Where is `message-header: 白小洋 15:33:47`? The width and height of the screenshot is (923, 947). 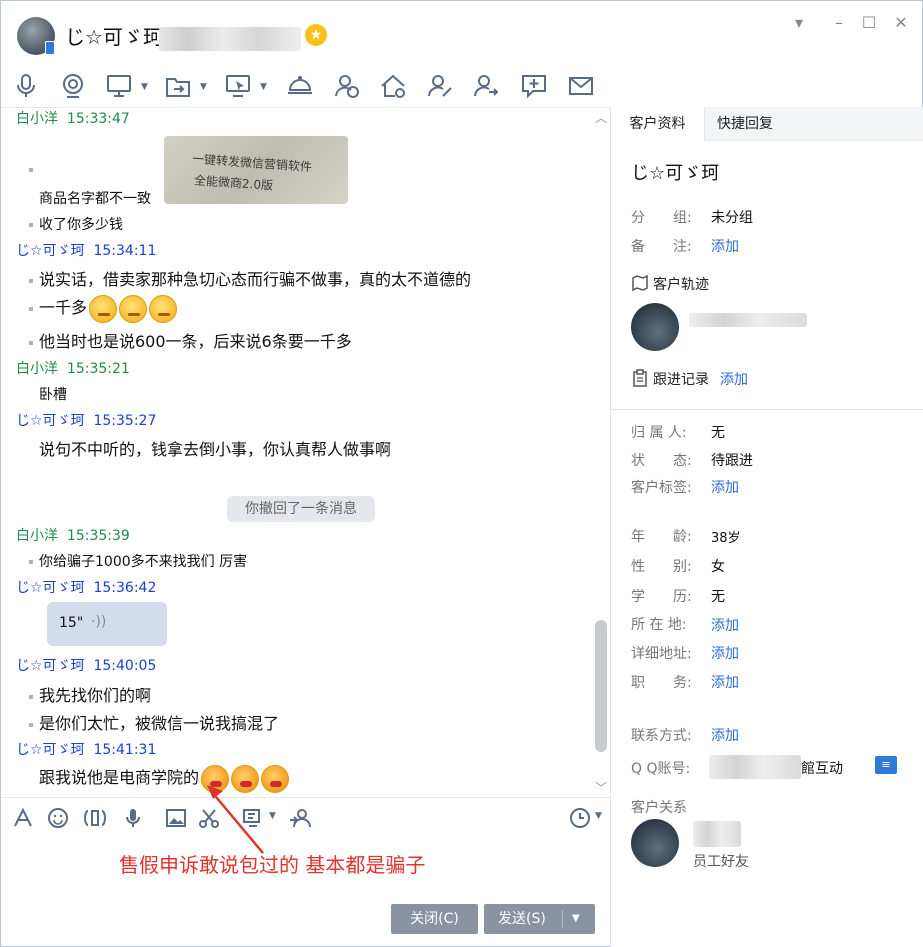 message-header: 白小洋 15:33:47 is located at coordinates (73, 118).